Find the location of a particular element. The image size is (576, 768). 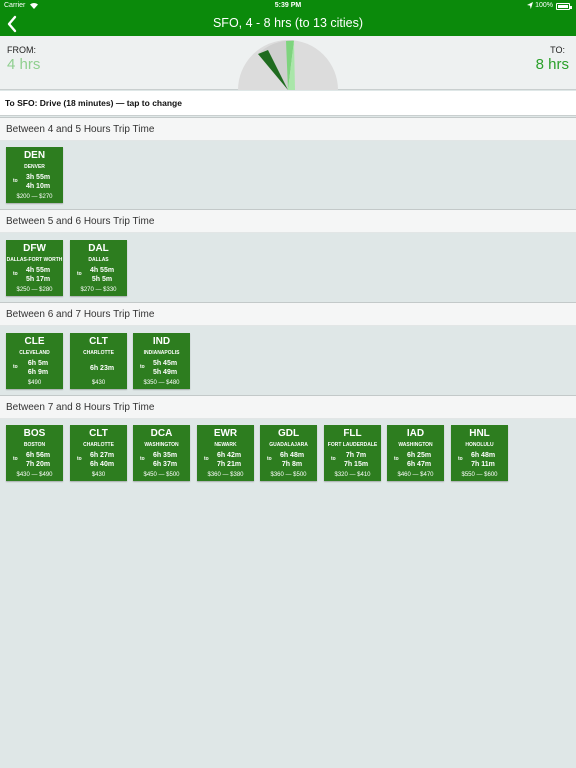

airport-code: EWR is located at coordinates (225, 433).